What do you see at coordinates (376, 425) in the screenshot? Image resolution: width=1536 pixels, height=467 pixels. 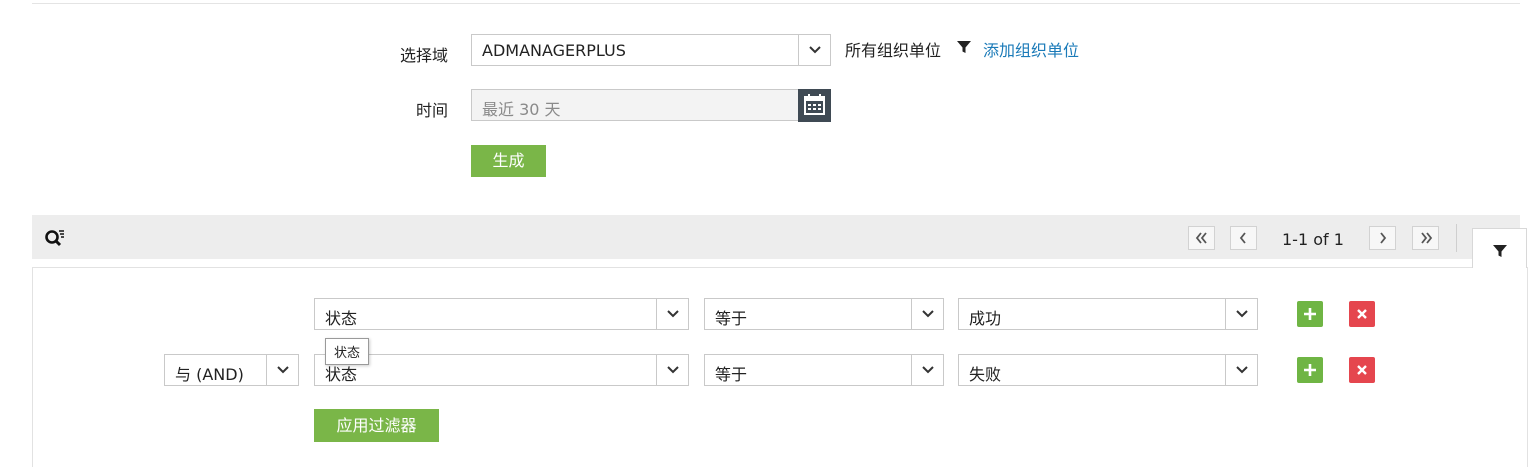 I see `apply-filter-button: 应用过滤器` at bounding box center [376, 425].